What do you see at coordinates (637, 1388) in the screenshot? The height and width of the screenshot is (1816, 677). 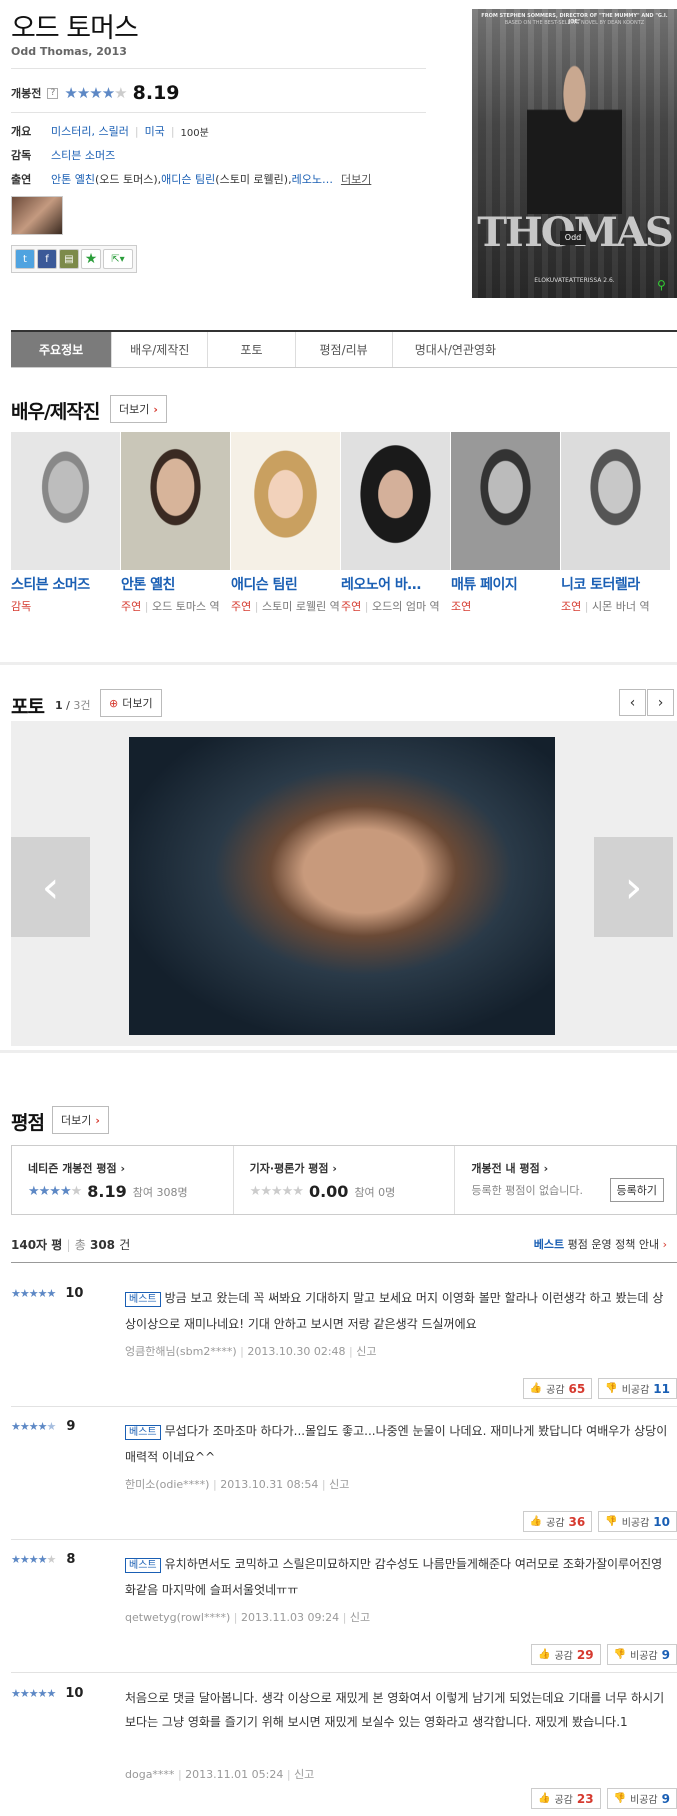 I see `dislike-button: 👎 비공감 11` at bounding box center [637, 1388].